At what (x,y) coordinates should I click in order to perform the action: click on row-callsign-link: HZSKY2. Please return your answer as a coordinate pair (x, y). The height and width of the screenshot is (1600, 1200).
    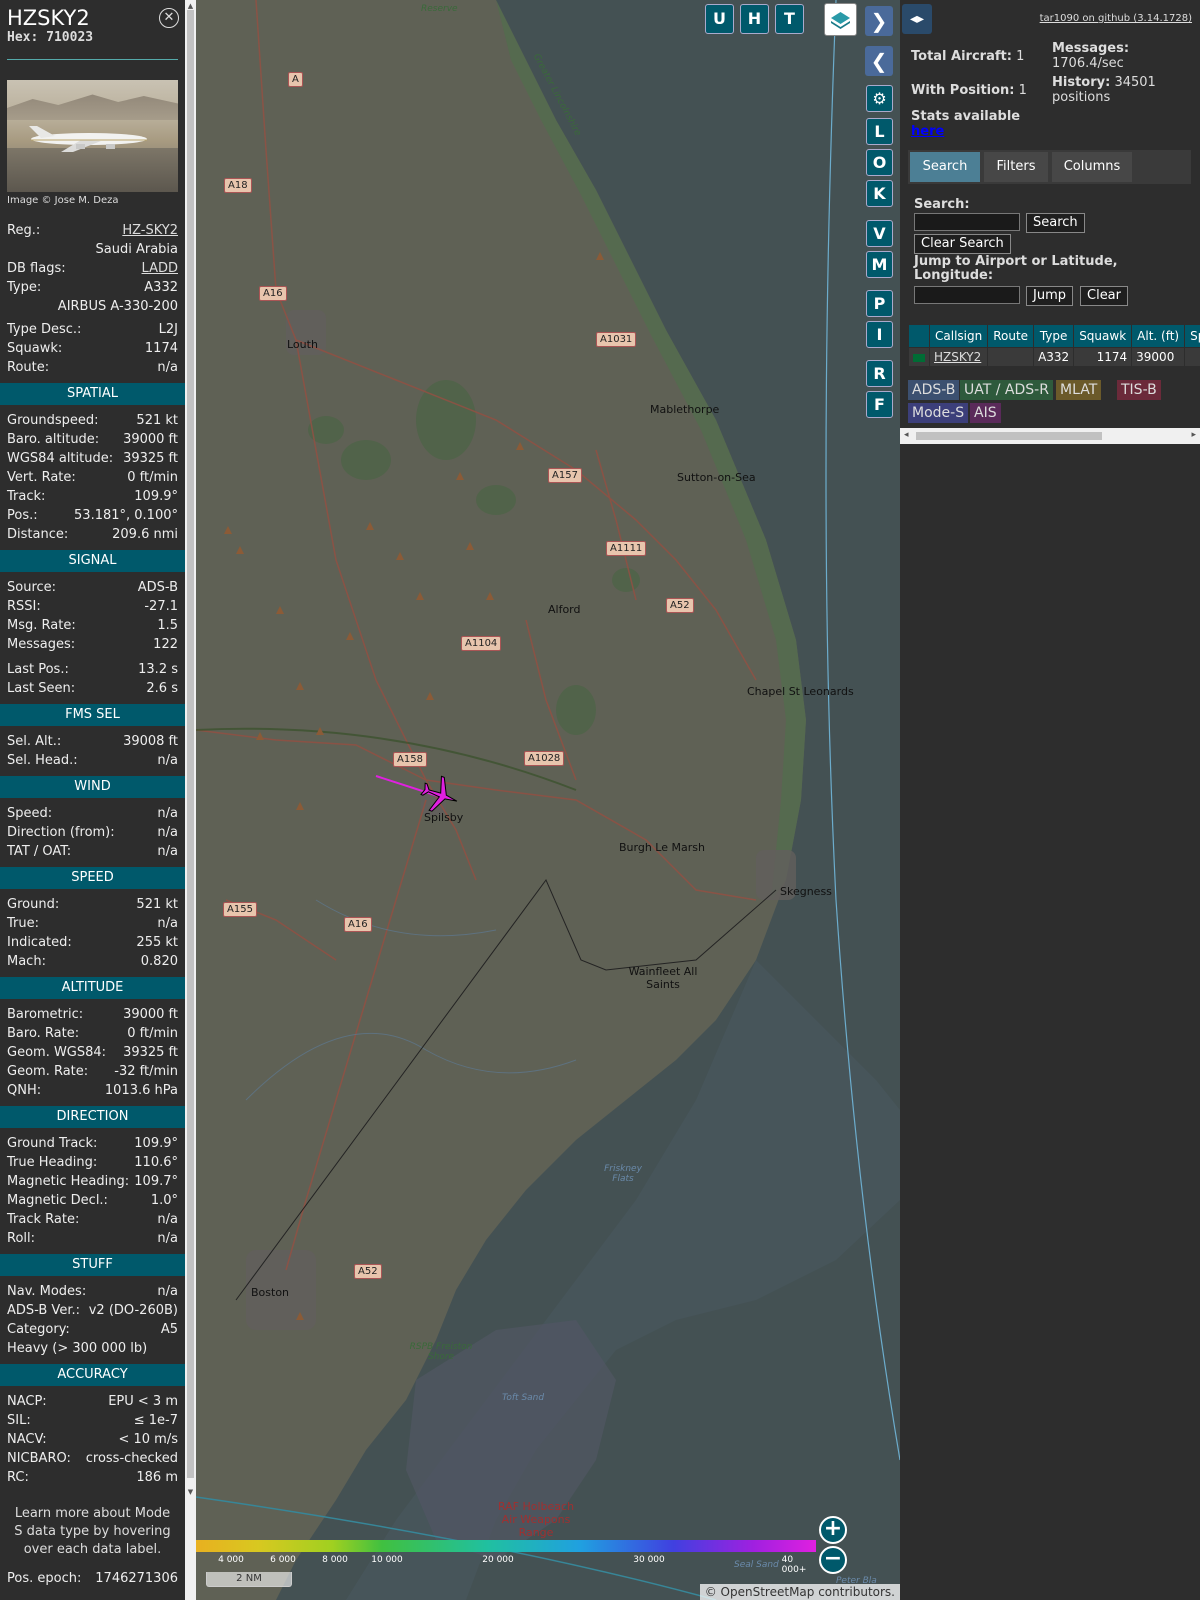
    Looking at the image, I should click on (957, 357).